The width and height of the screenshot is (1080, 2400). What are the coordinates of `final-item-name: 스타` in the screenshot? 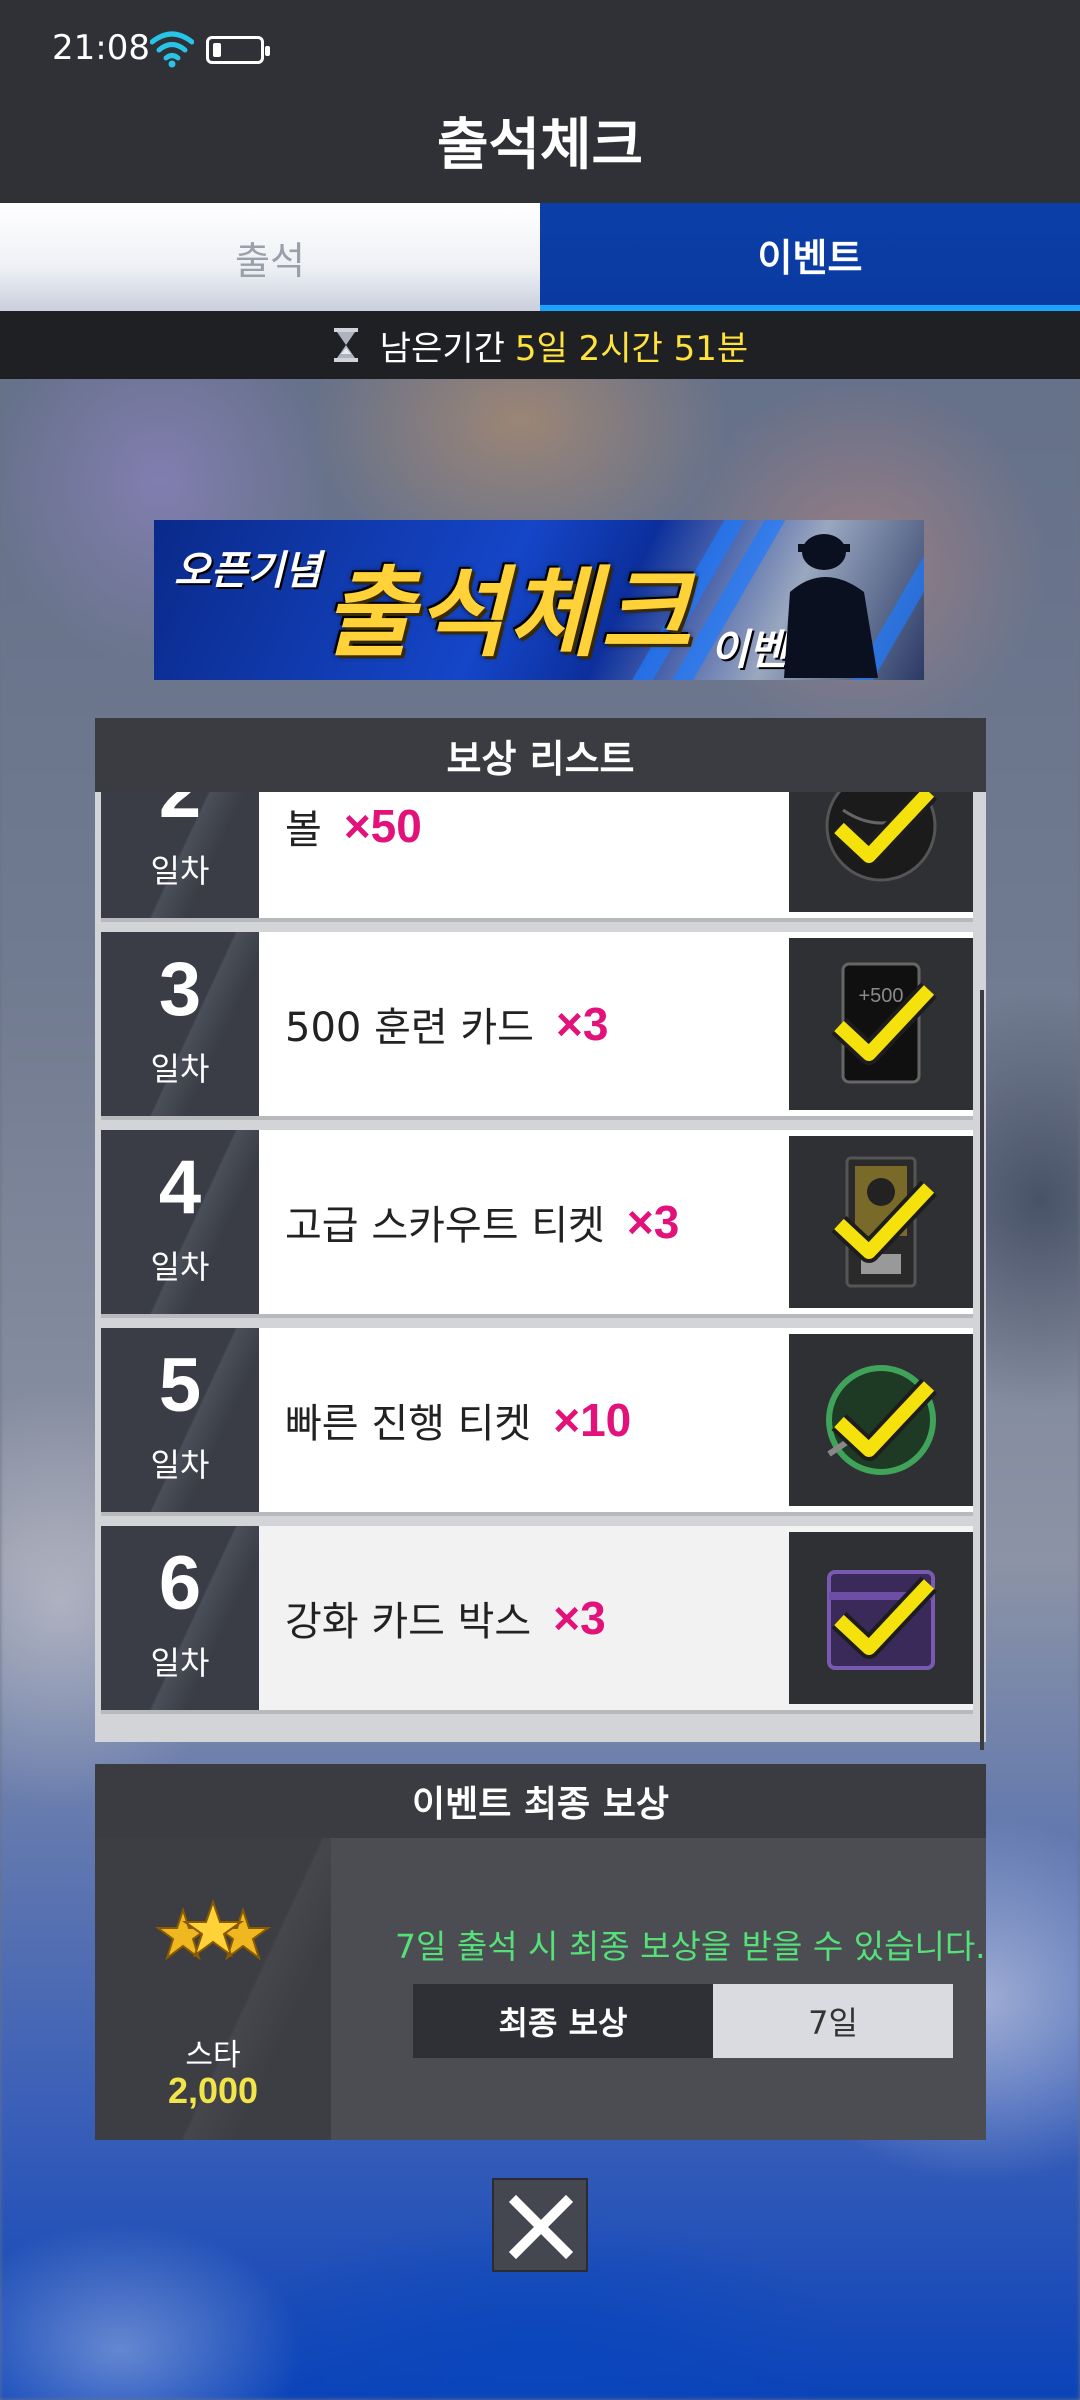 It's located at (213, 2055).